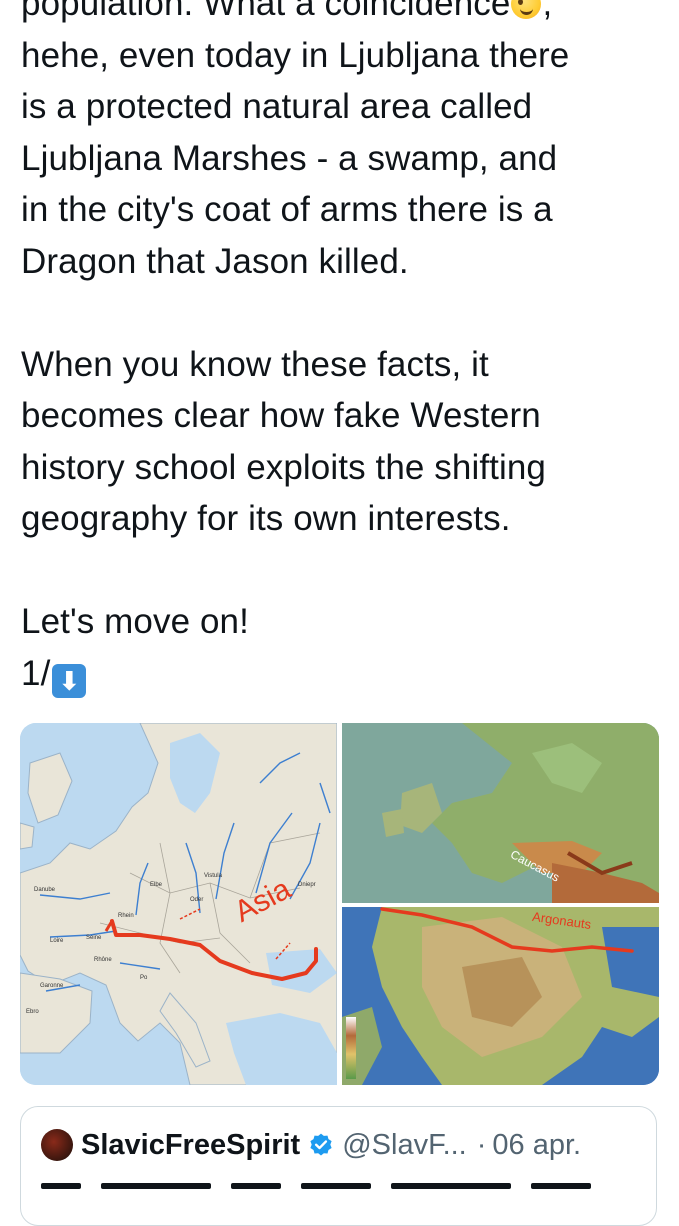  What do you see at coordinates (196, 900) in the screenshot?
I see `map-label-oder: Oder` at bounding box center [196, 900].